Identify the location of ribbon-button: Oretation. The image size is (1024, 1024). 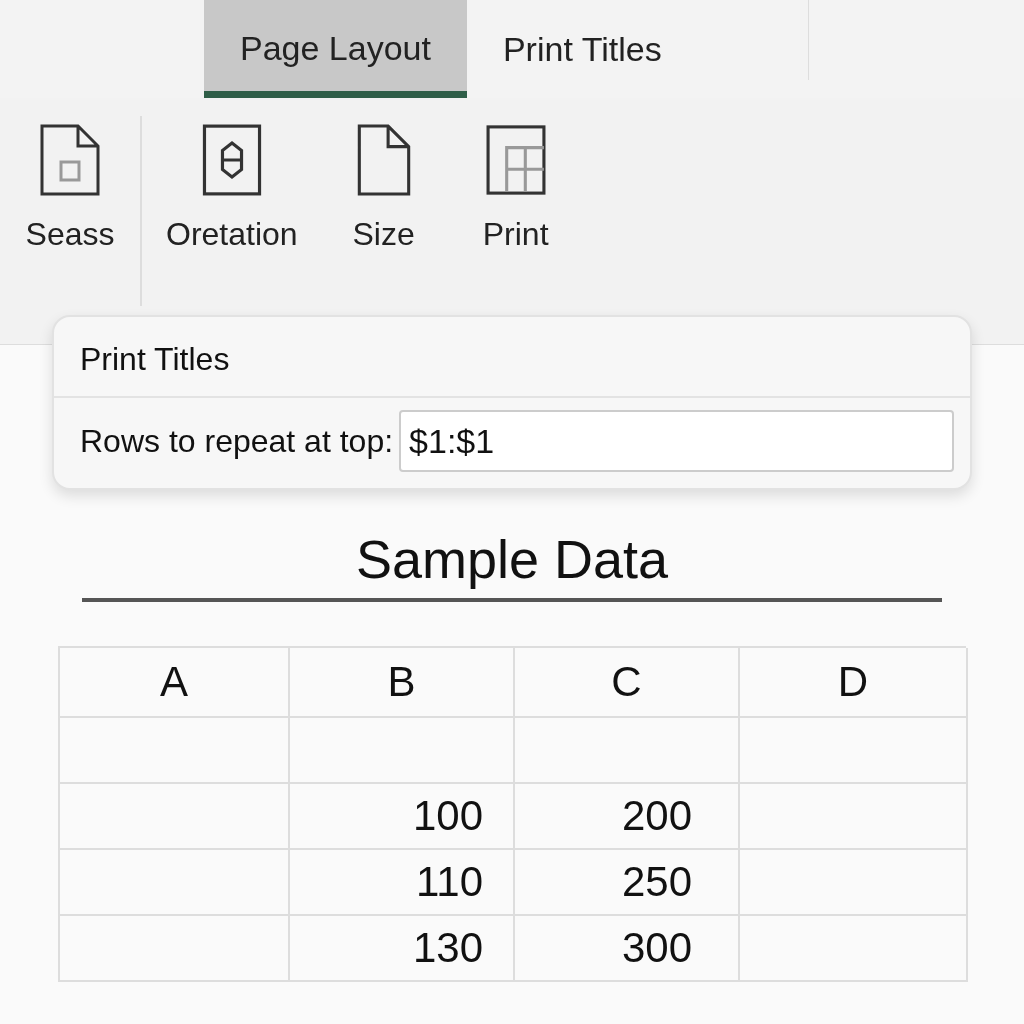
(232, 188).